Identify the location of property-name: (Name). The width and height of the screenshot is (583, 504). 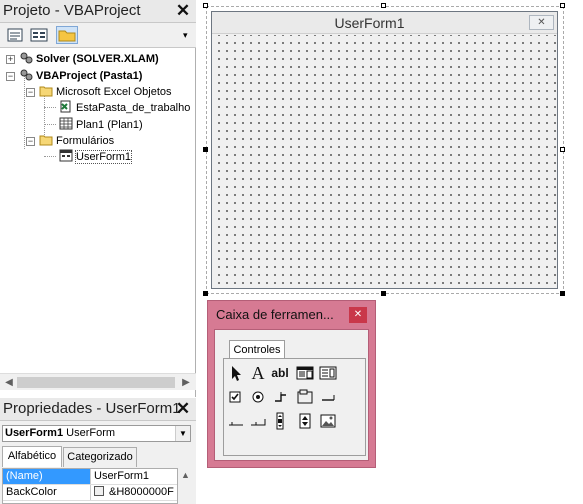
(47, 476).